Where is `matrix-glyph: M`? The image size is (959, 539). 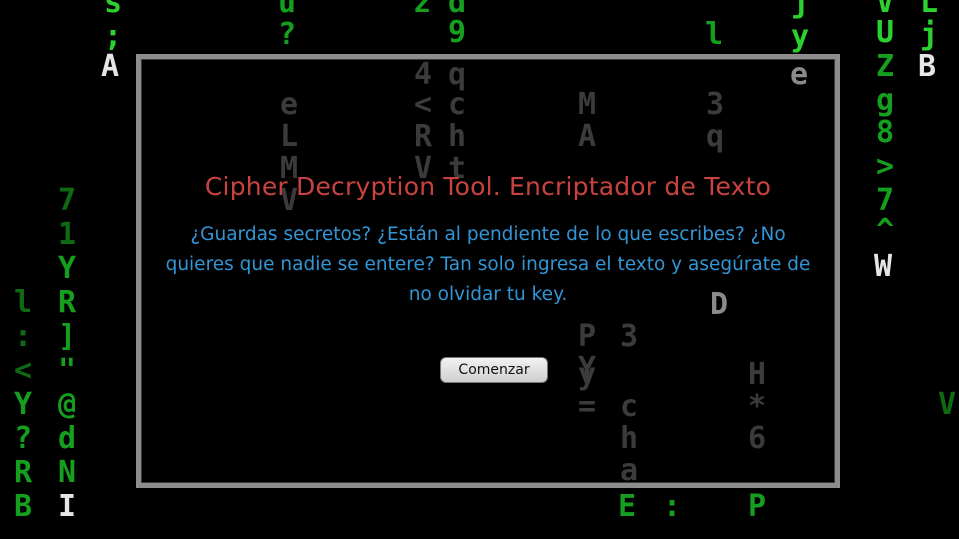
matrix-glyph: M is located at coordinates (587, 104).